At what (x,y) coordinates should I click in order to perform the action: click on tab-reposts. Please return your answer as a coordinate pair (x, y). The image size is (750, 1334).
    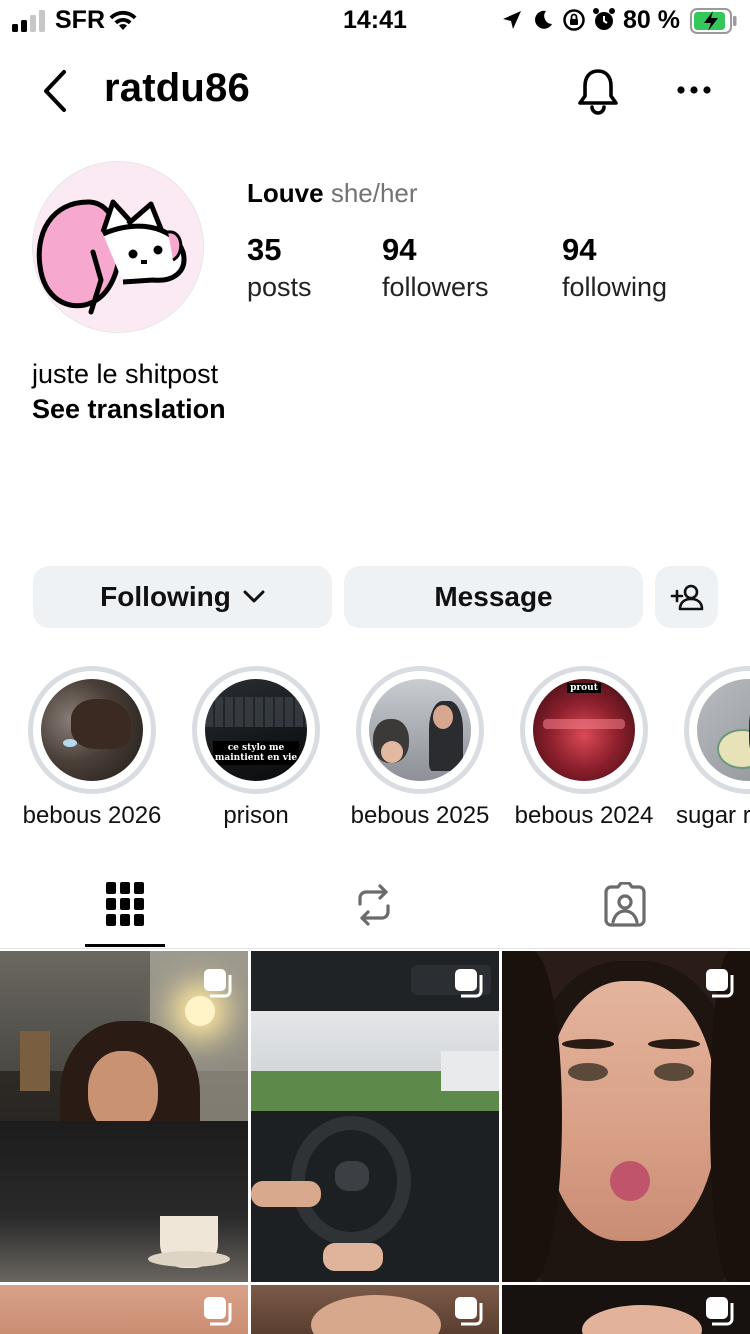
    Looking at the image, I should click on (375, 910).